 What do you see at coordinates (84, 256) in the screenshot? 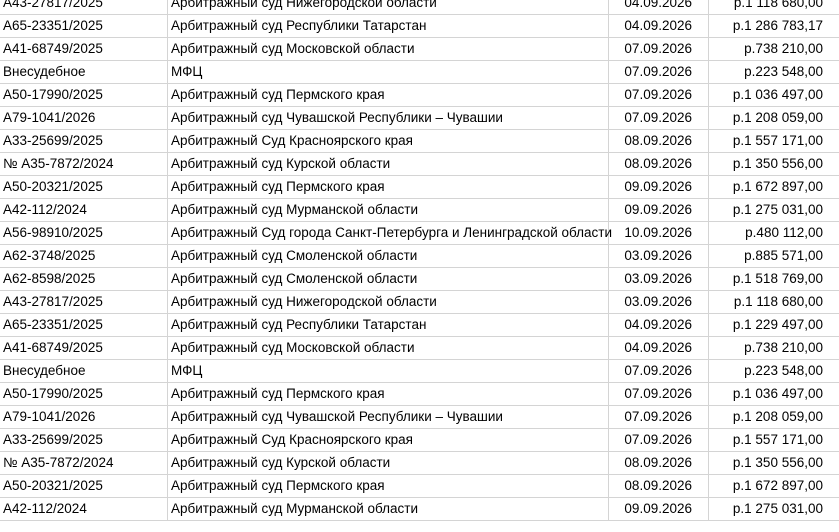
I see `case-number-cell: А62-3748/2025` at bounding box center [84, 256].